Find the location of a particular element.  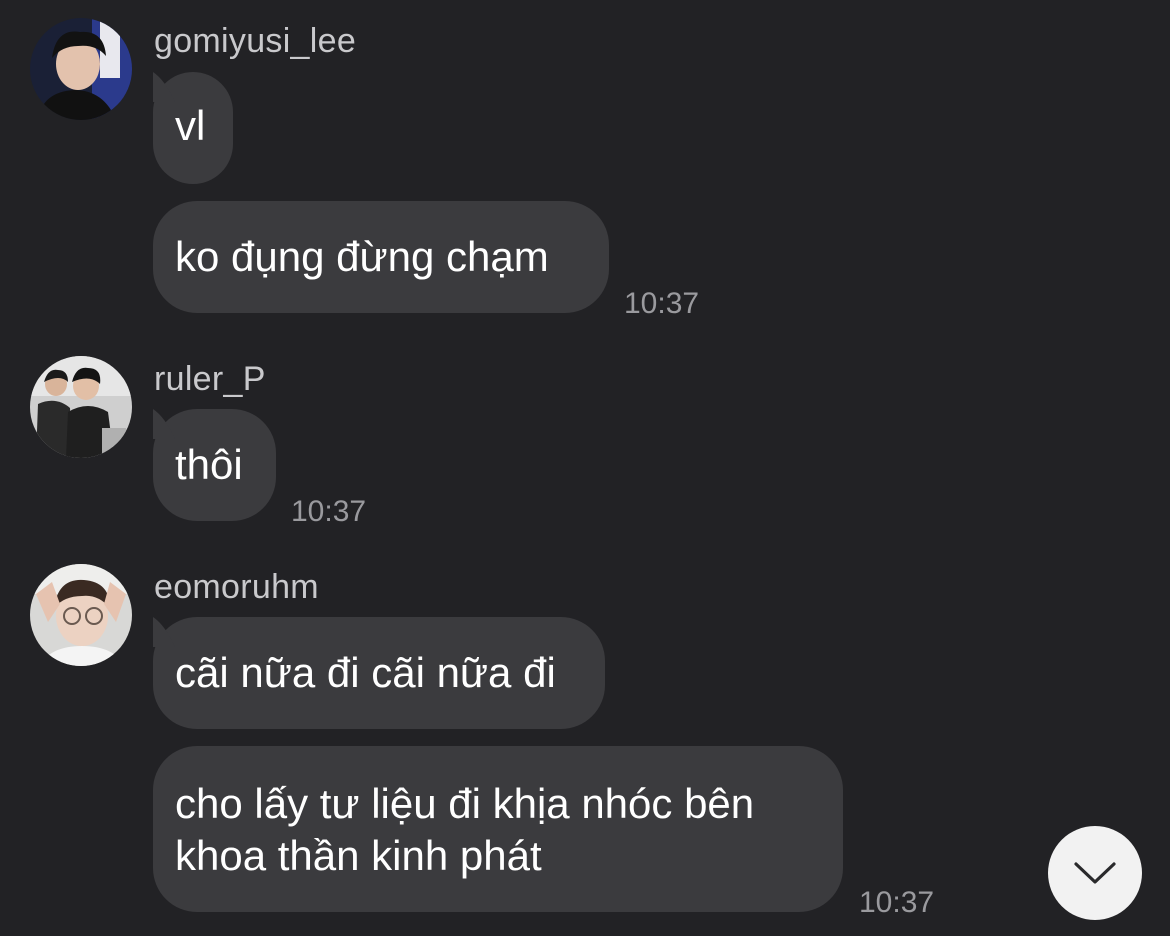

message-bubble: vl is located at coordinates (193, 128).